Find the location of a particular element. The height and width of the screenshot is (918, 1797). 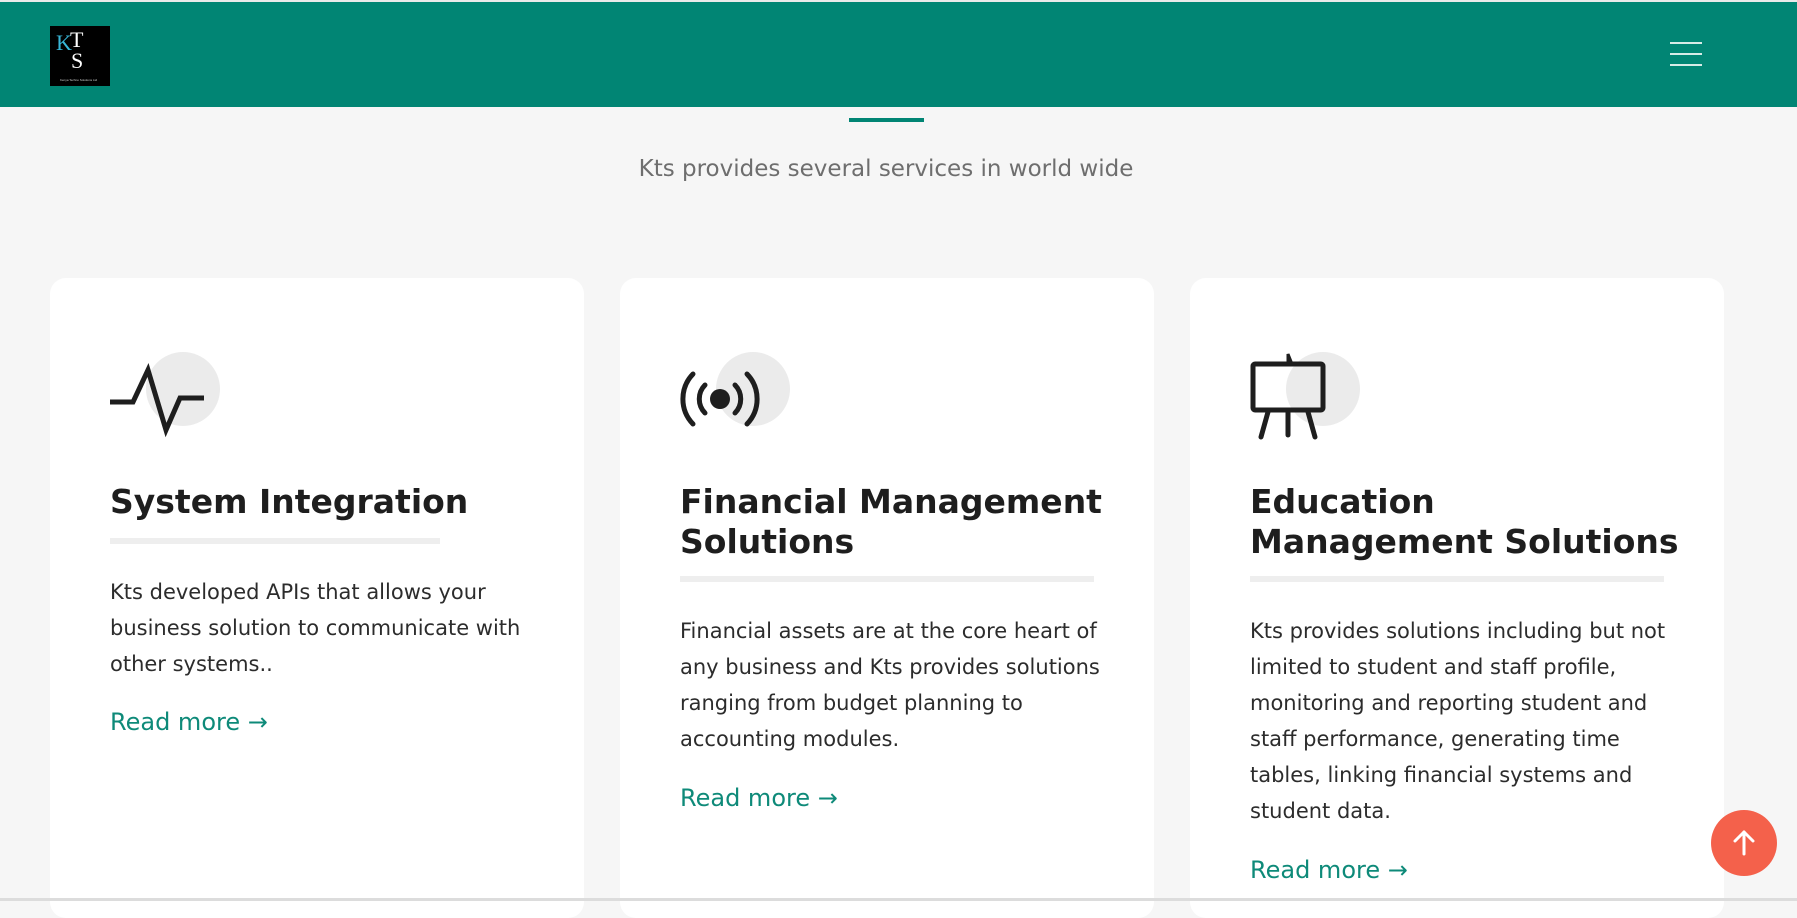

card-title: Education Management Solutions is located at coordinates (1464, 521).